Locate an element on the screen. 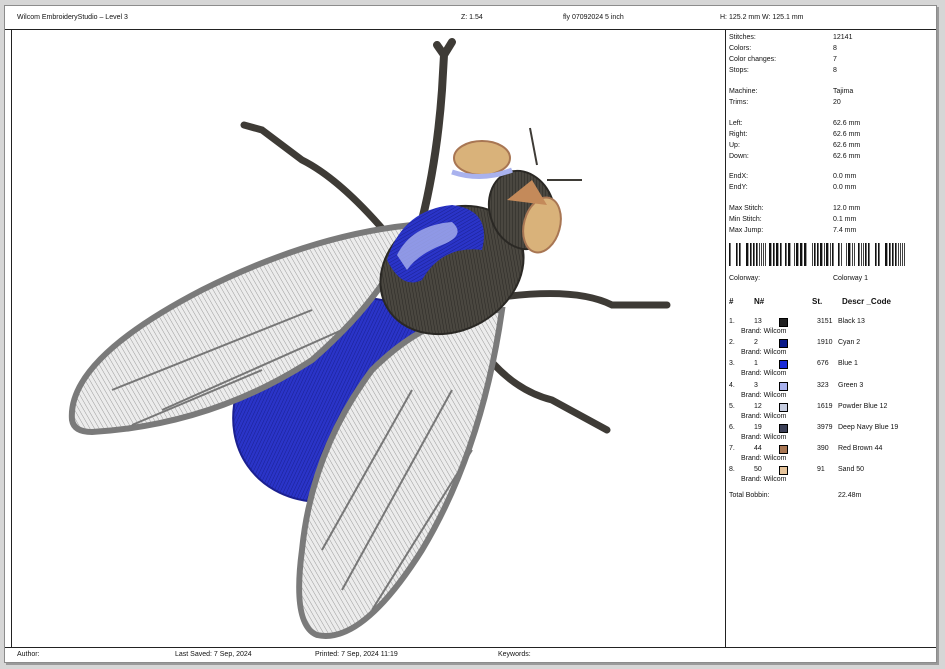 The image size is (945, 669). stat-right: Right: 62.6 mm is located at coordinates (795, 134).